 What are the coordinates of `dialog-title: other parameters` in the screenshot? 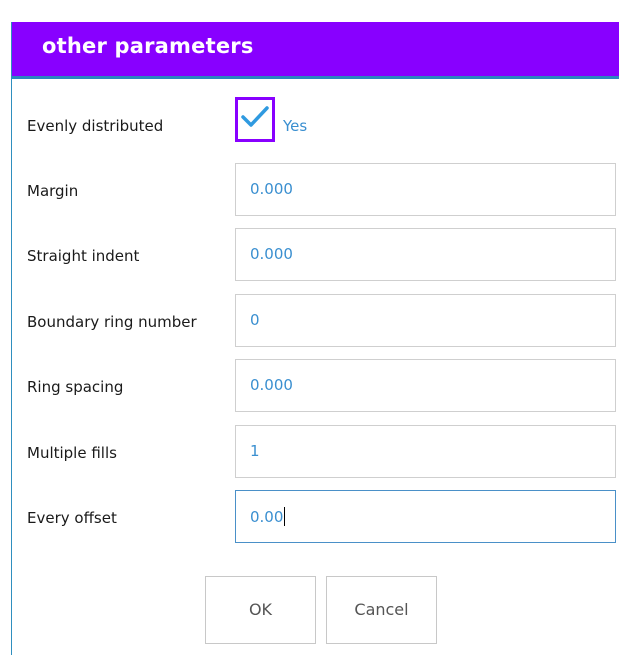 It's located at (148, 46).